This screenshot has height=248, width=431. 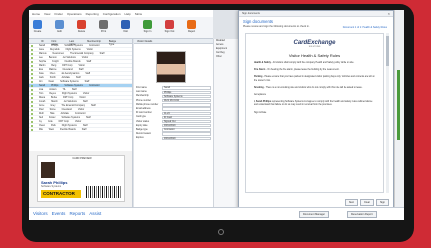 I want to click on dialog-button-next: Next, so click(x=351, y=202).